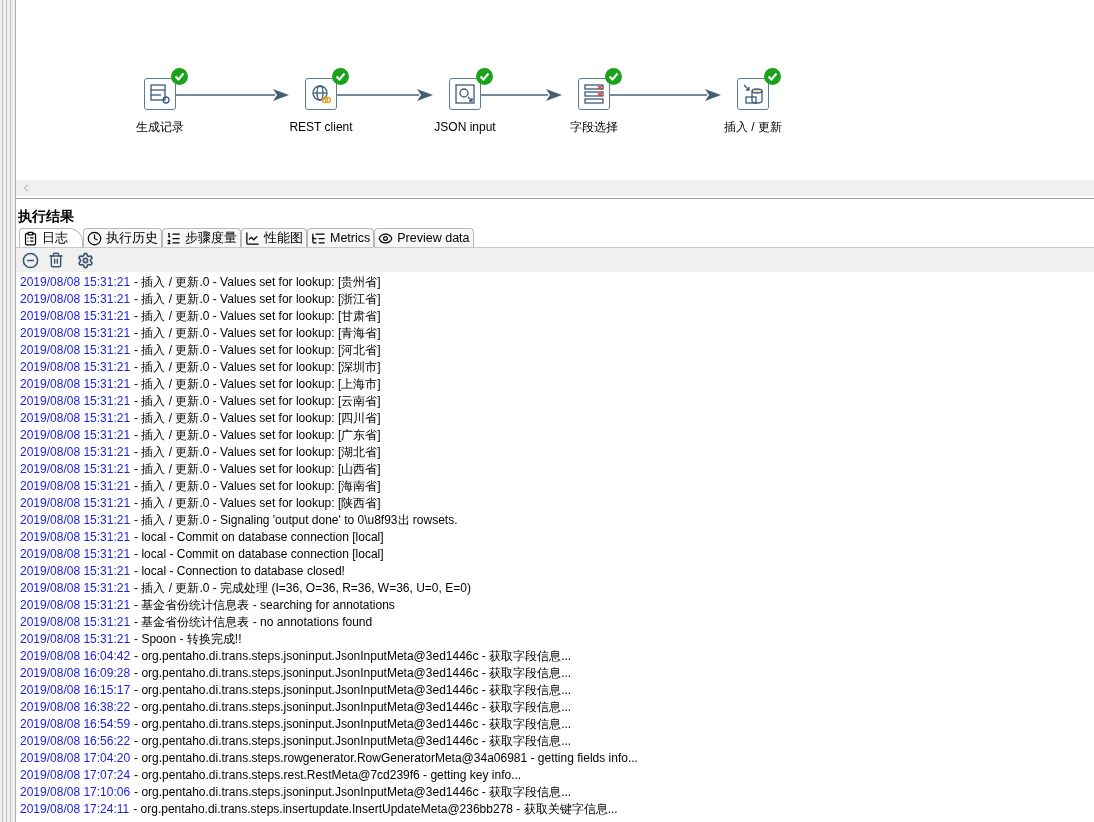 This screenshot has width=1094, height=822. What do you see at coordinates (302, 588) in the screenshot?
I see `log-message: - 插入 / 更新.0 - 完成处理 (I=36, O=36, R=36, W=36, U=0, E=0)` at bounding box center [302, 588].